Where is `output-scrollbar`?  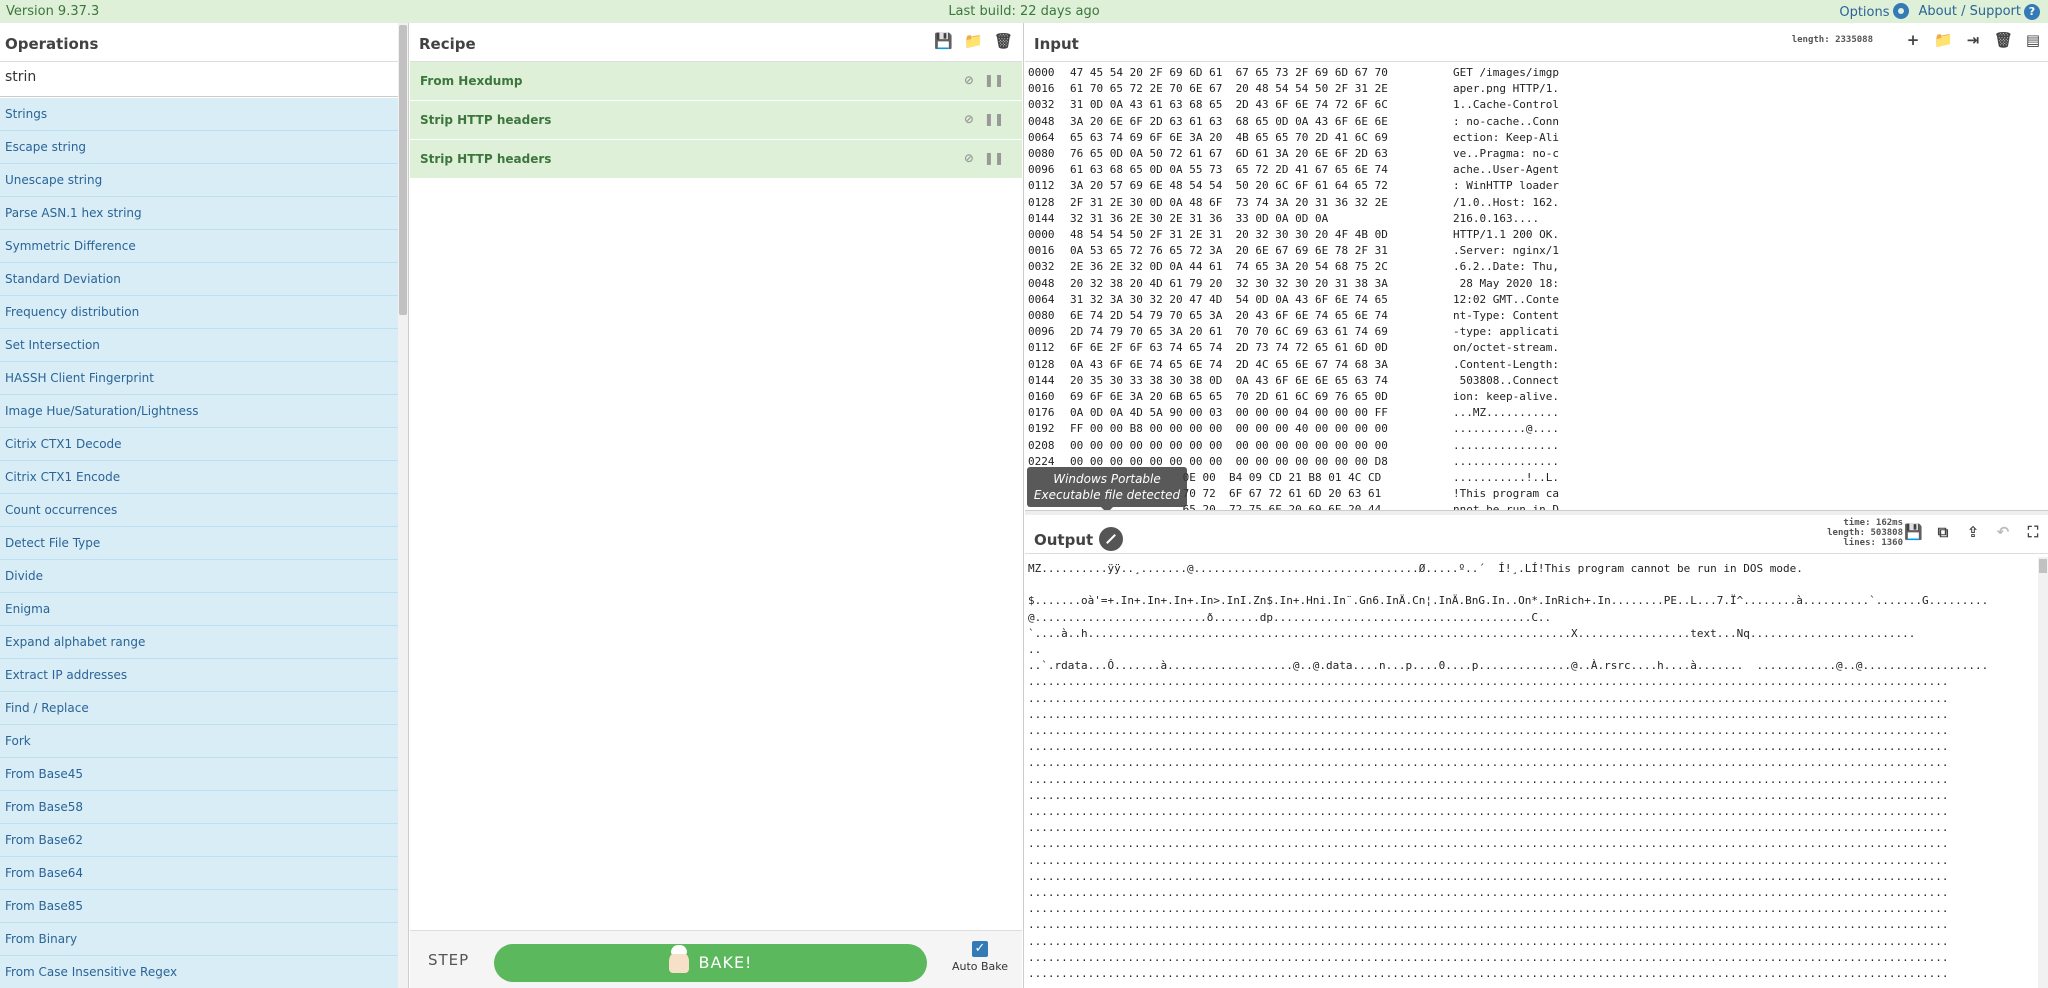
output-scrollbar is located at coordinates (2043, 772).